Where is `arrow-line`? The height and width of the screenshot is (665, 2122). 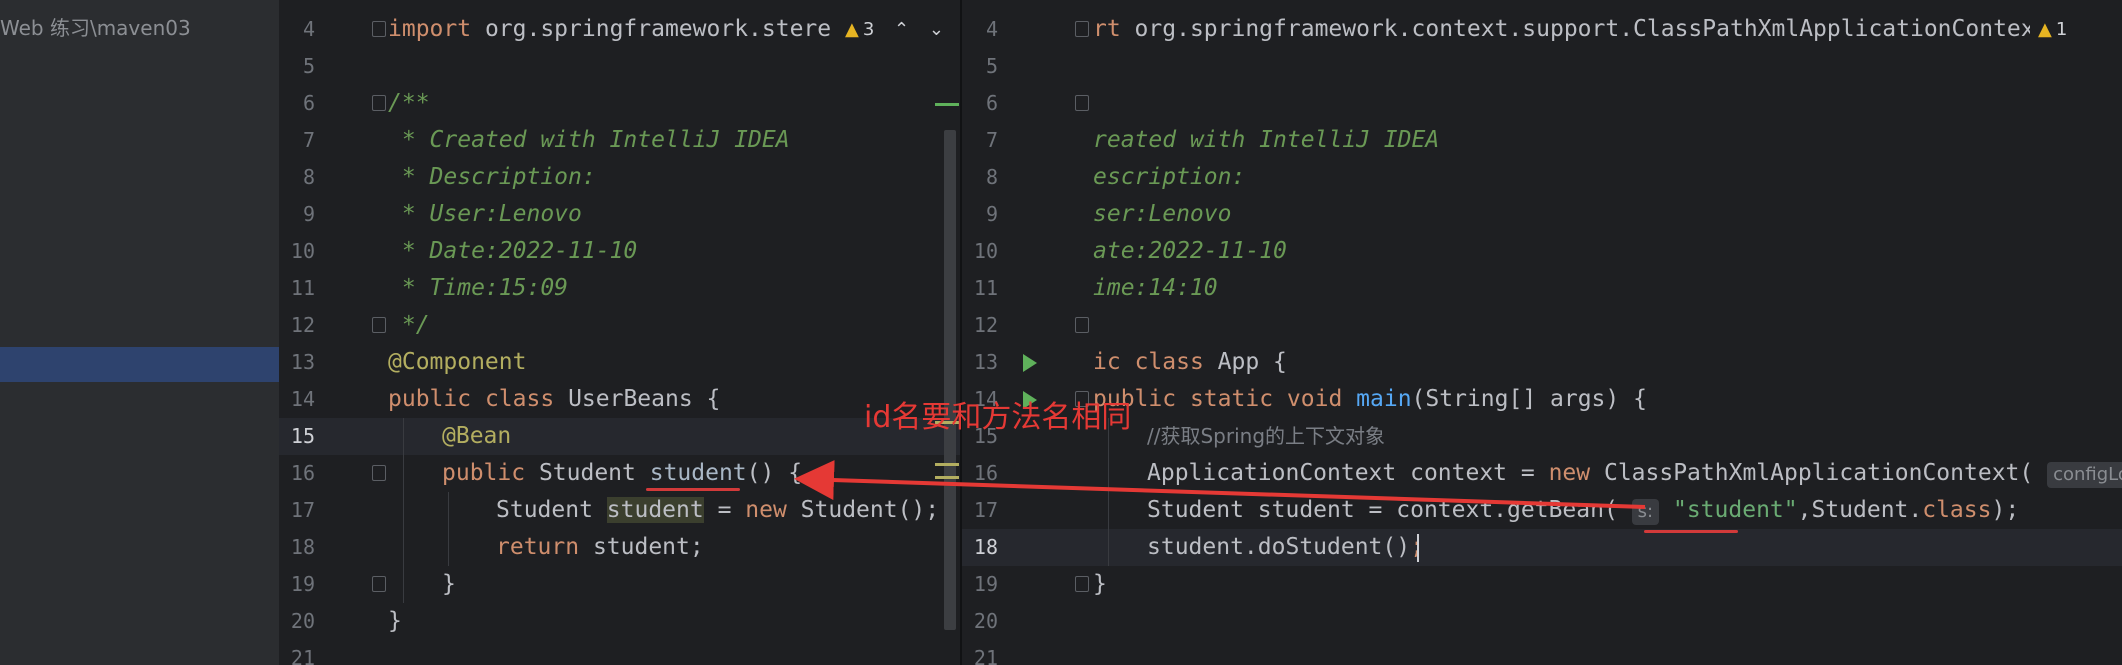 arrow-line is located at coordinates (1220, 484).